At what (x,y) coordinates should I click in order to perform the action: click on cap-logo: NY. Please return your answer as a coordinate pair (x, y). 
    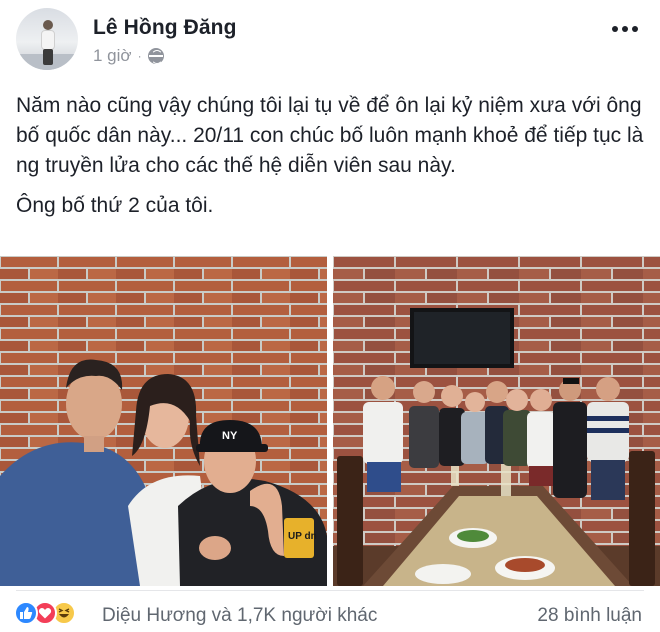
    Looking at the image, I should click on (230, 436).